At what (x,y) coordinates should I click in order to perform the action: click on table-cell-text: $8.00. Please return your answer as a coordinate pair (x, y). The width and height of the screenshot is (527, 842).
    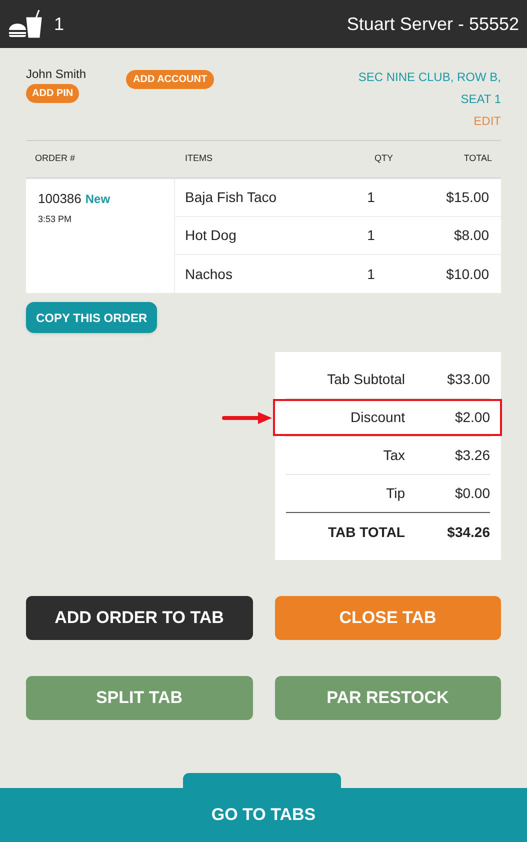
    Looking at the image, I should click on (471, 235).